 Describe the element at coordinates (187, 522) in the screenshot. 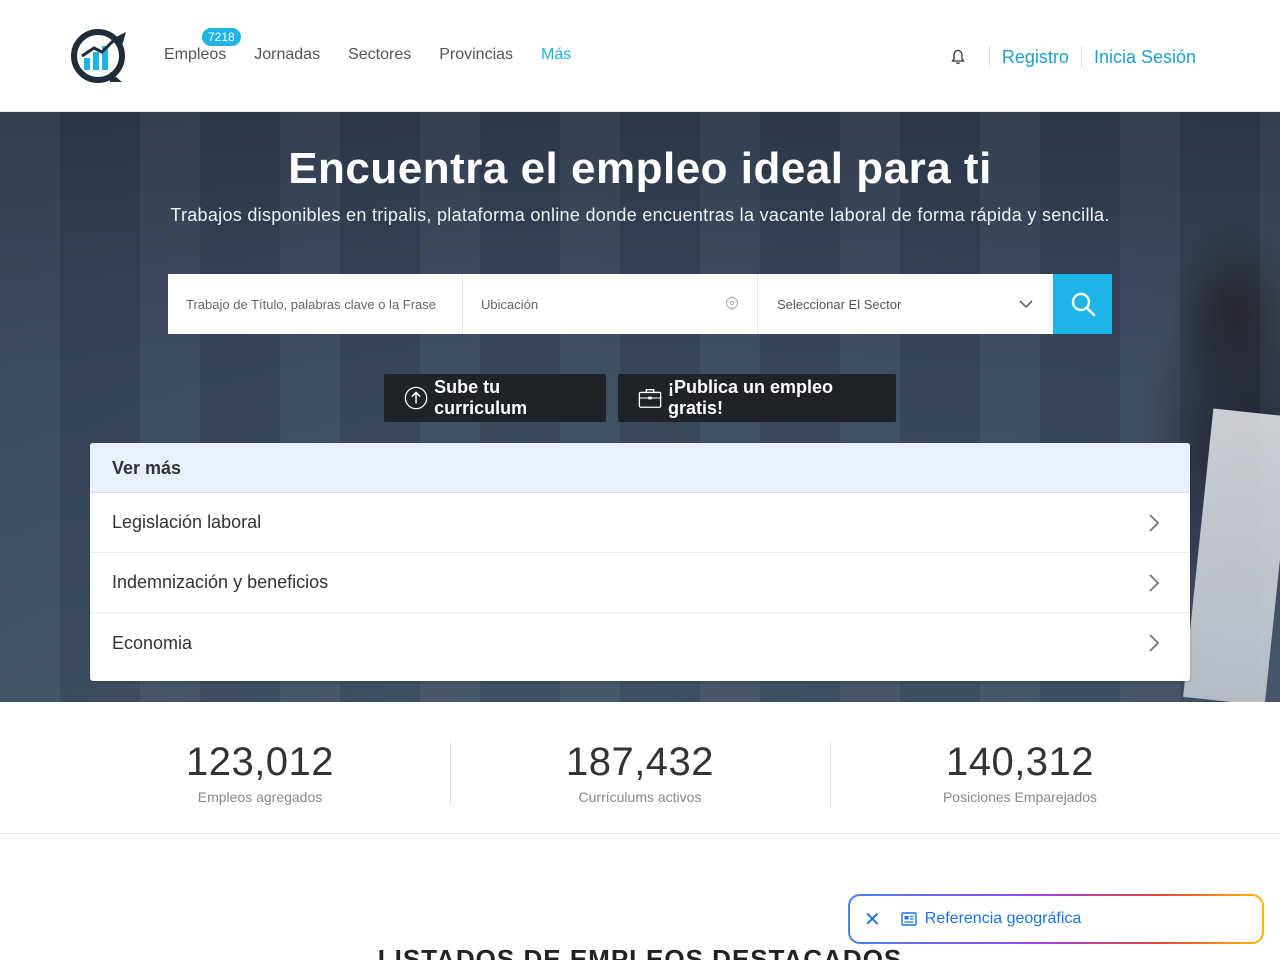

I see `list-item-label: Legislación laboral` at that location.